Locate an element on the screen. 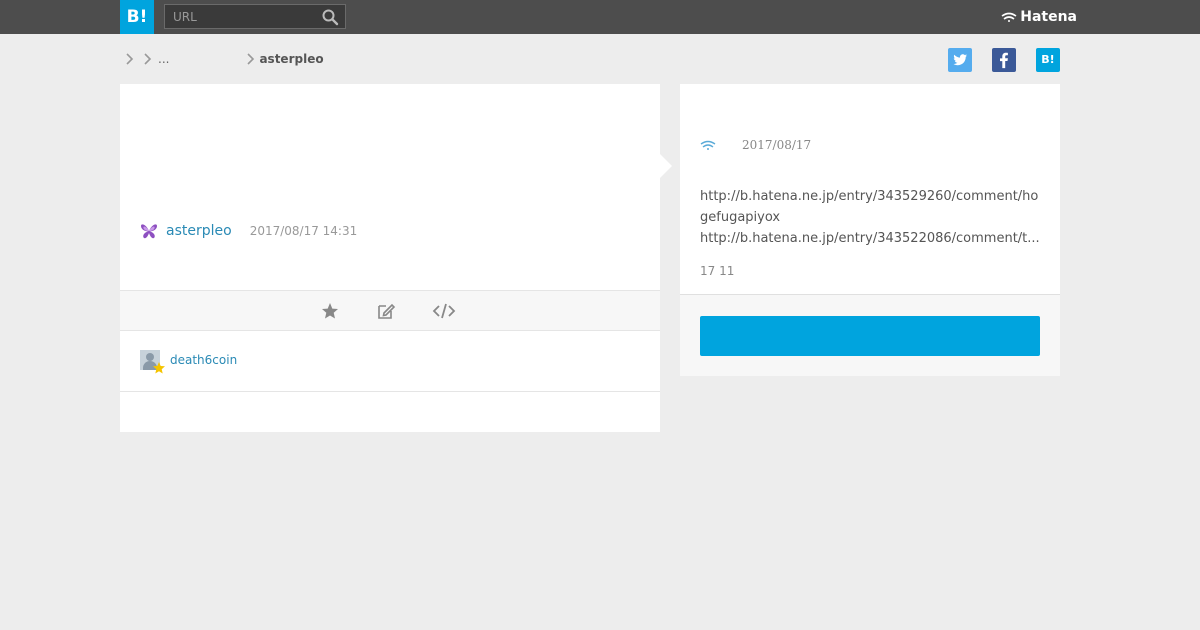 This screenshot has width=1200, height=630. butterfly-avatar-icon is located at coordinates (149, 231).